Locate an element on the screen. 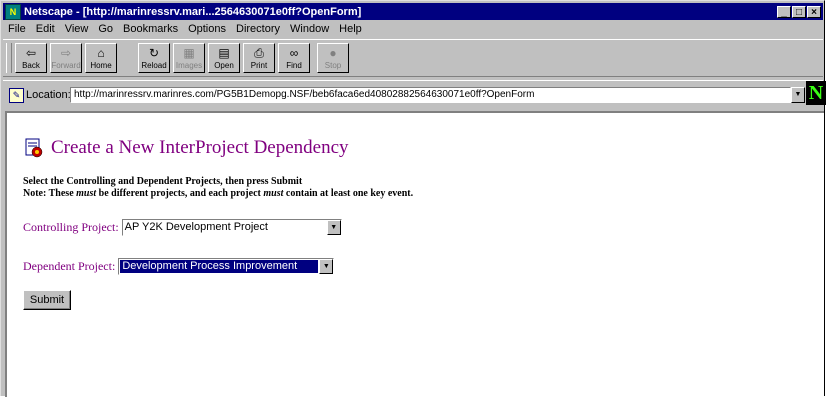 This screenshot has width=831, height=397. document-form-icon is located at coordinates (34, 148).